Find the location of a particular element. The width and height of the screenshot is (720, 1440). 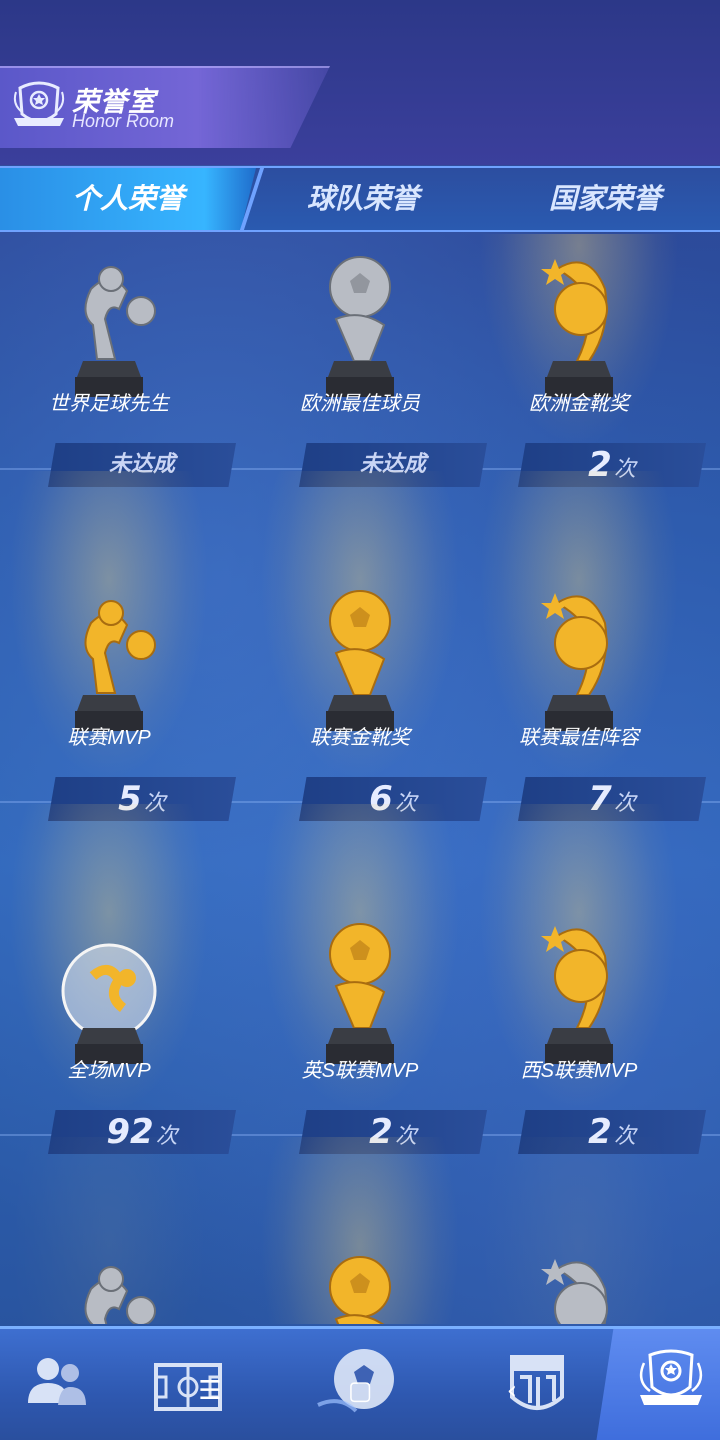

award-card: 欧洲最佳球员 未达成 is located at coordinates (369, 360).